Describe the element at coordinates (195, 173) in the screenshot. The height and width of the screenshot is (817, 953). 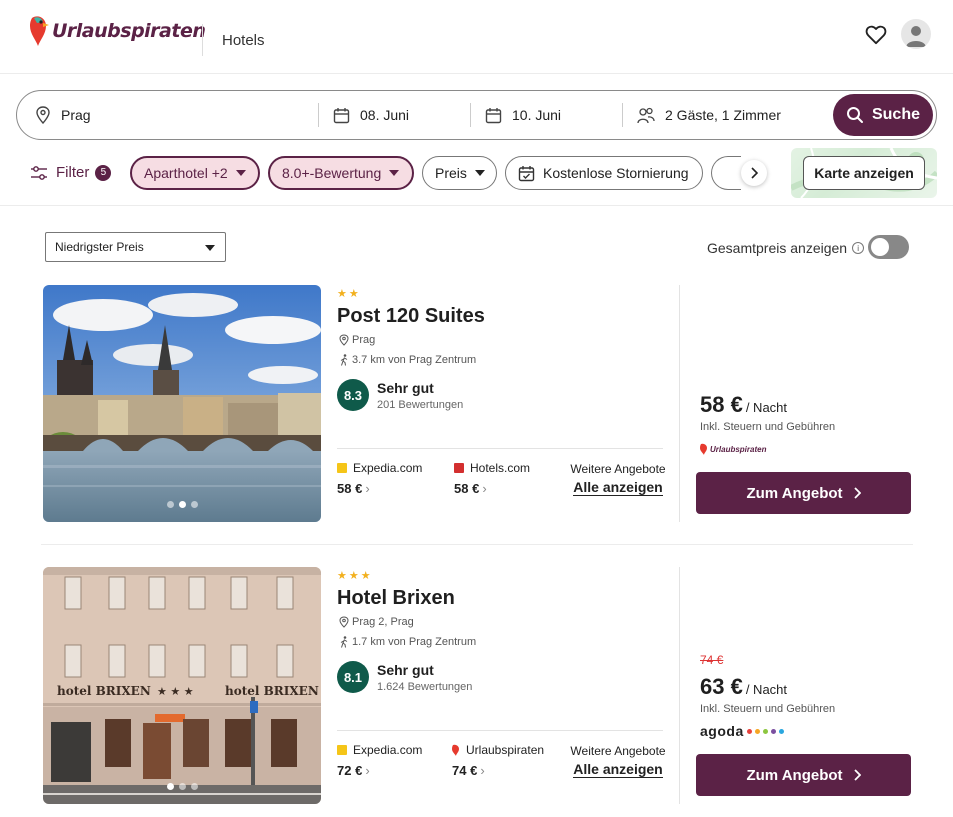
I see `chip-aparthotel: Aparthotel +2` at that location.